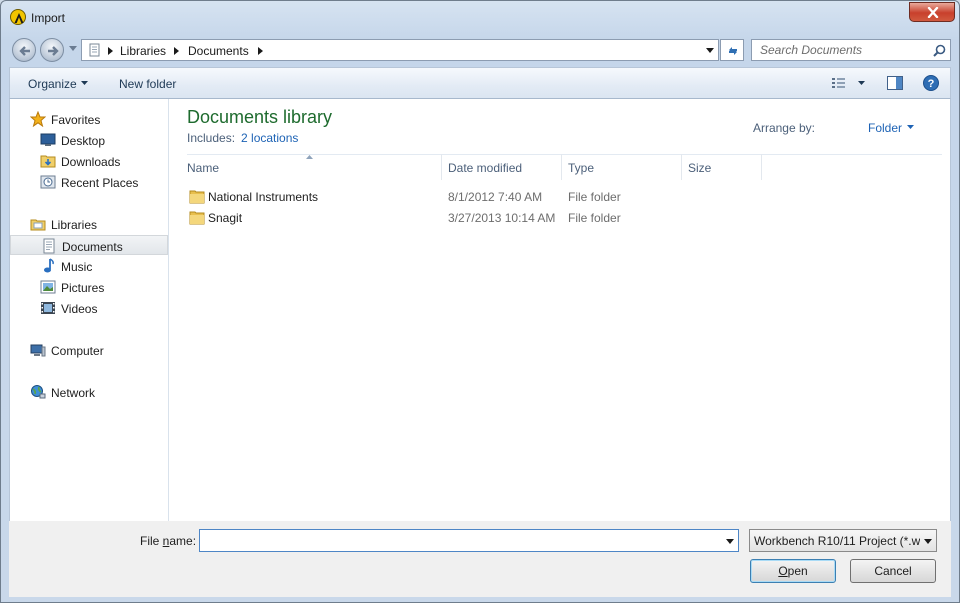 The image size is (960, 603). Describe the element at coordinates (457, 540) in the screenshot. I see `file-name-input` at that location.